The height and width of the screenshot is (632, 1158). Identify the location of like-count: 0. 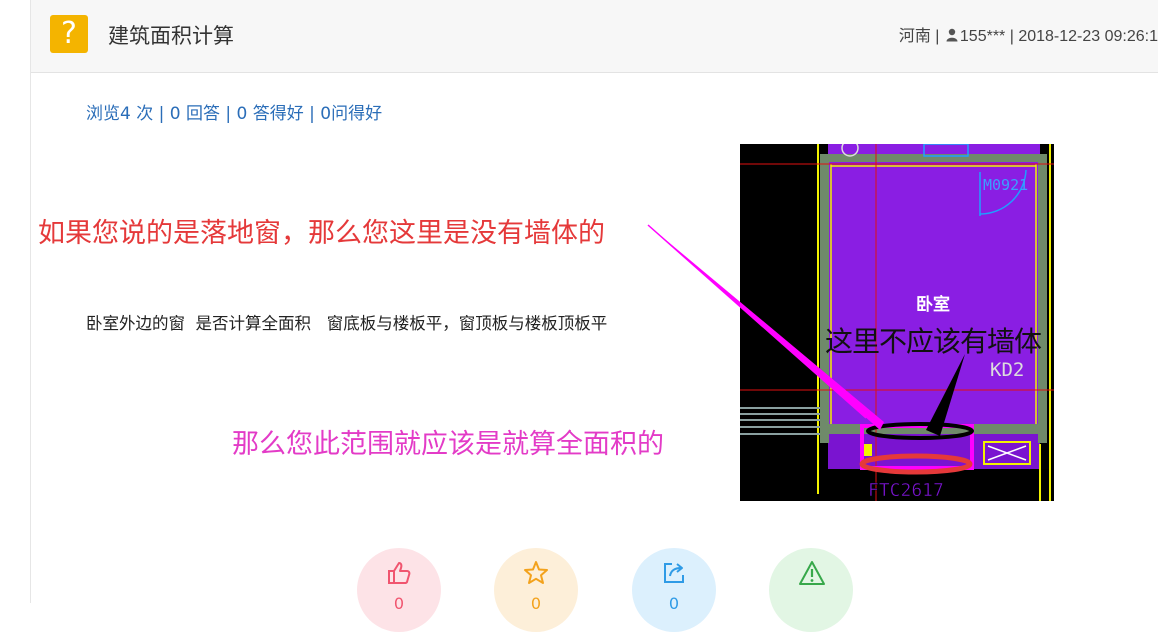
(399, 603).